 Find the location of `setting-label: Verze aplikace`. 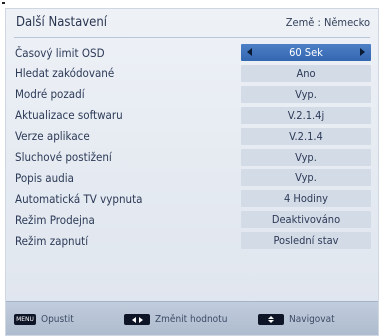

setting-label: Verze aplikace is located at coordinates (52, 136).